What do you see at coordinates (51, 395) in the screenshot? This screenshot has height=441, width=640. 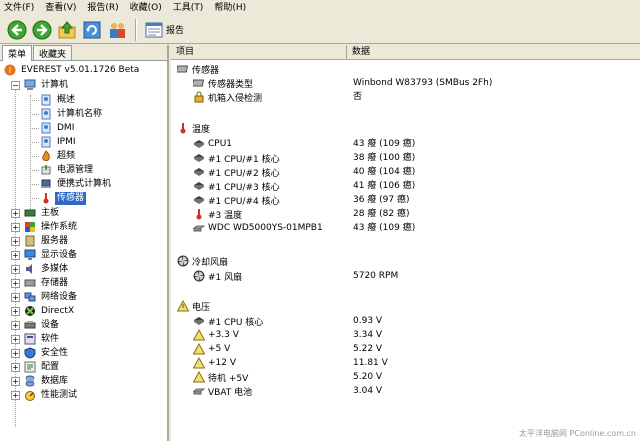 I see `tree-item-benchmark: 性能测试` at bounding box center [51, 395].